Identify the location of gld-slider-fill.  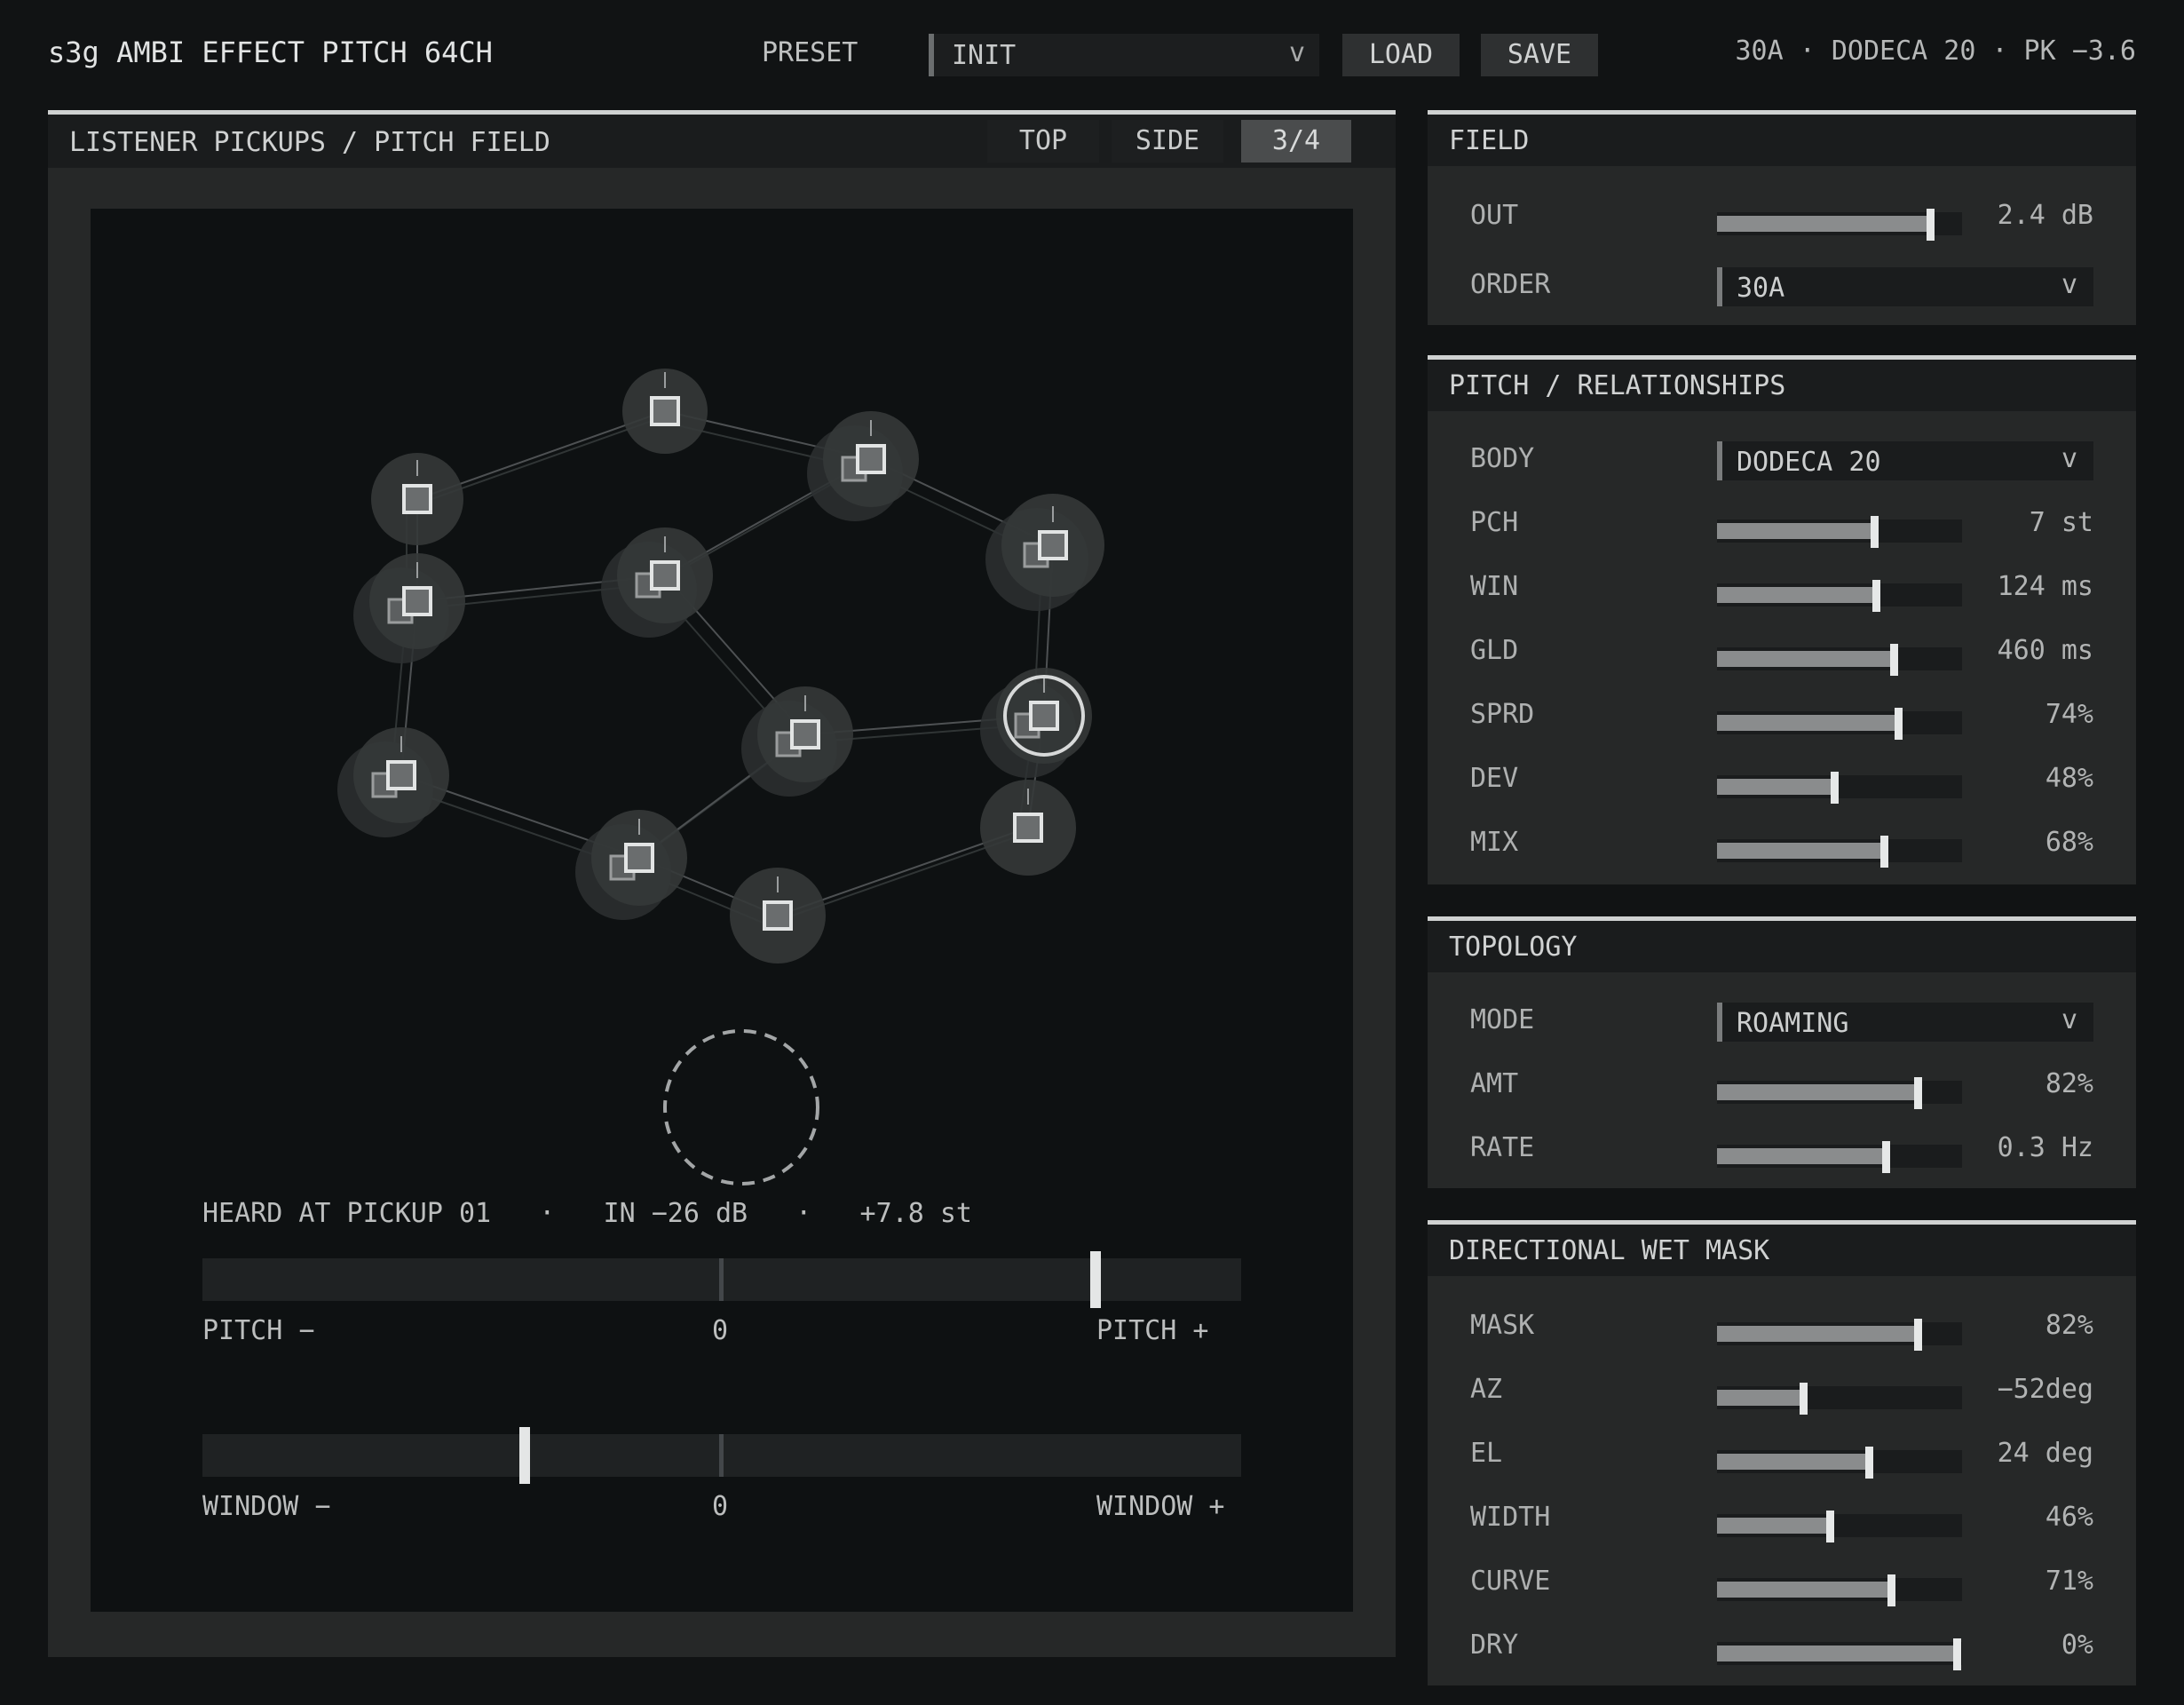
(1805, 659).